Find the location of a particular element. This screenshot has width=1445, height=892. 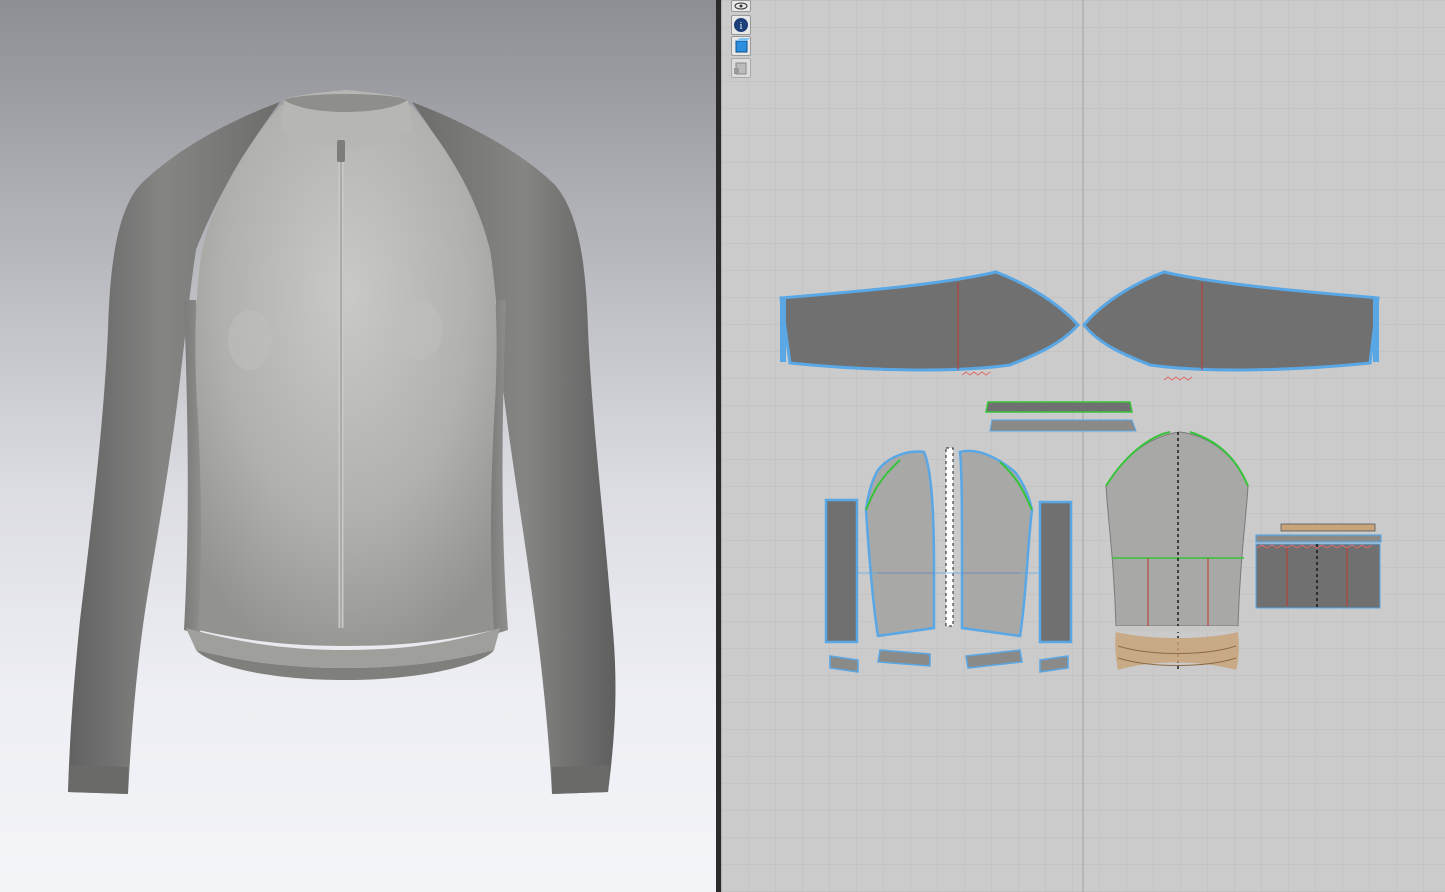

pattern-zipper-strip is located at coordinates (949, 537).